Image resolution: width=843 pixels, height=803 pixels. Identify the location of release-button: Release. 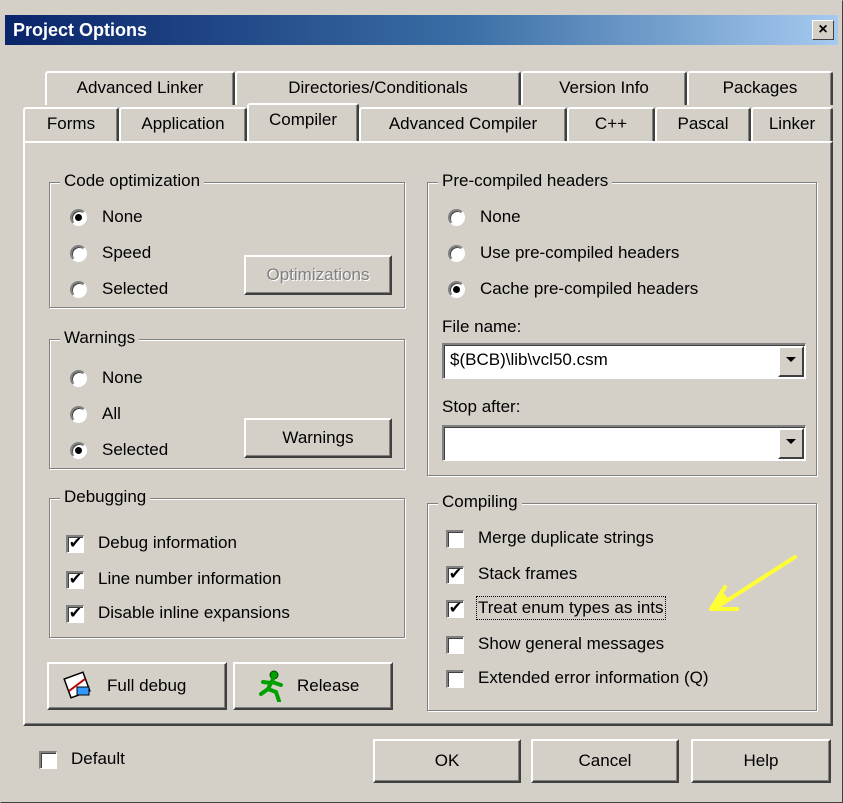
(313, 686).